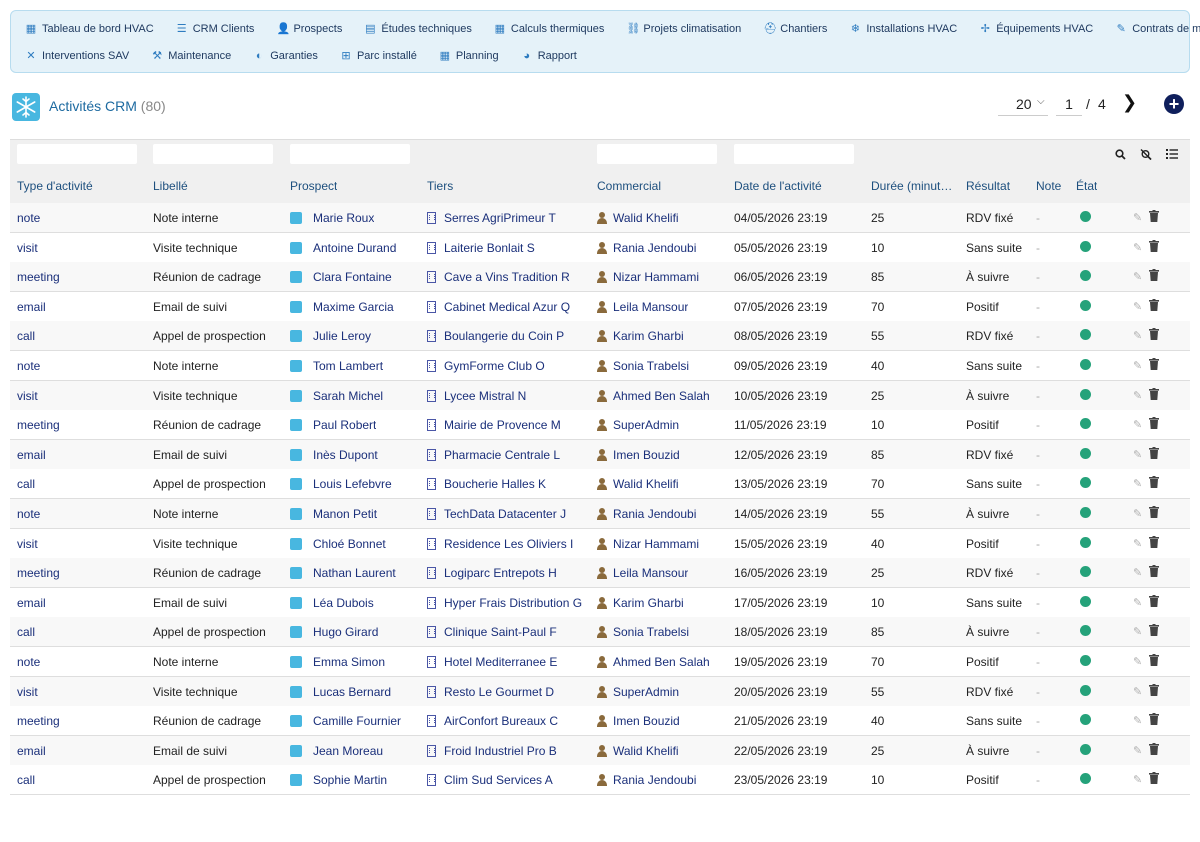 This screenshot has height=842, width=1200. I want to click on cell-tiers: Pharmacie Centrale L, so click(493, 455).